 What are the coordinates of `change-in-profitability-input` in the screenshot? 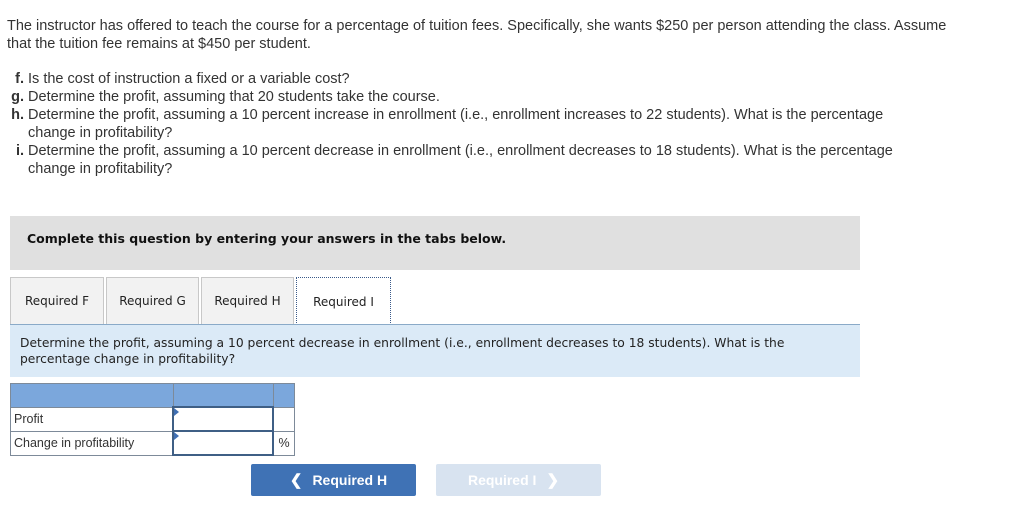 It's located at (223, 443).